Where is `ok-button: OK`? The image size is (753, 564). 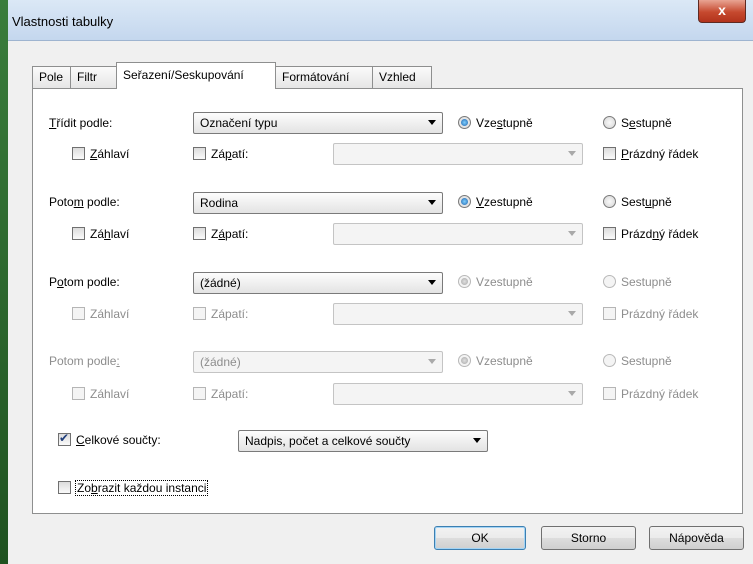 ok-button: OK is located at coordinates (480, 538).